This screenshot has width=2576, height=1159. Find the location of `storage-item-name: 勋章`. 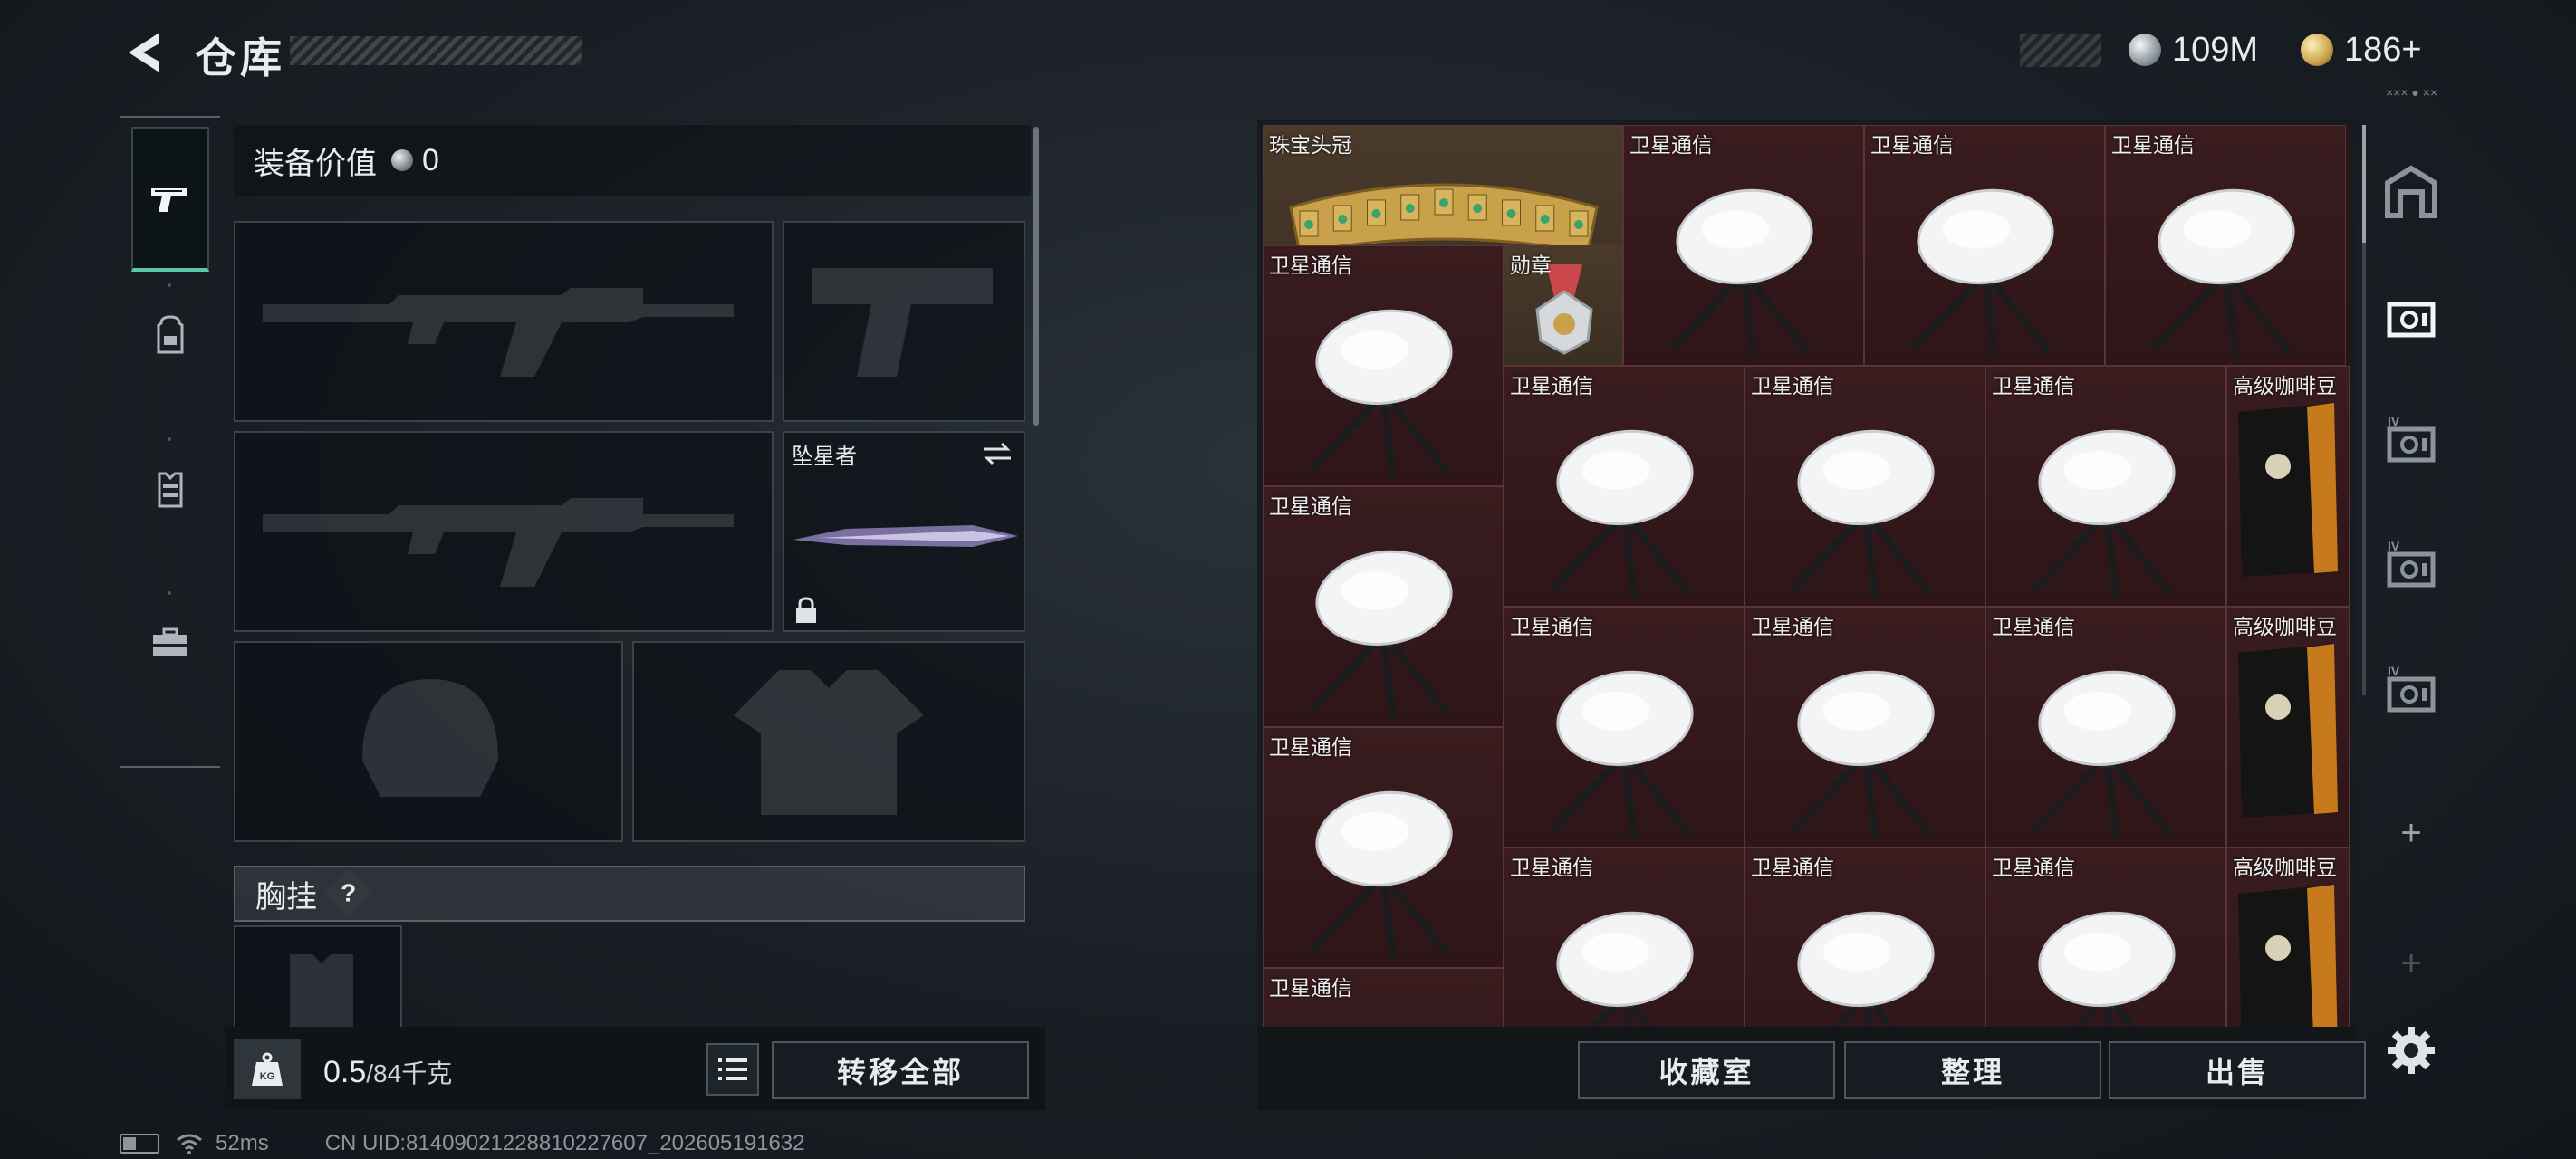

storage-item-name: 勋章 is located at coordinates (1531, 265).